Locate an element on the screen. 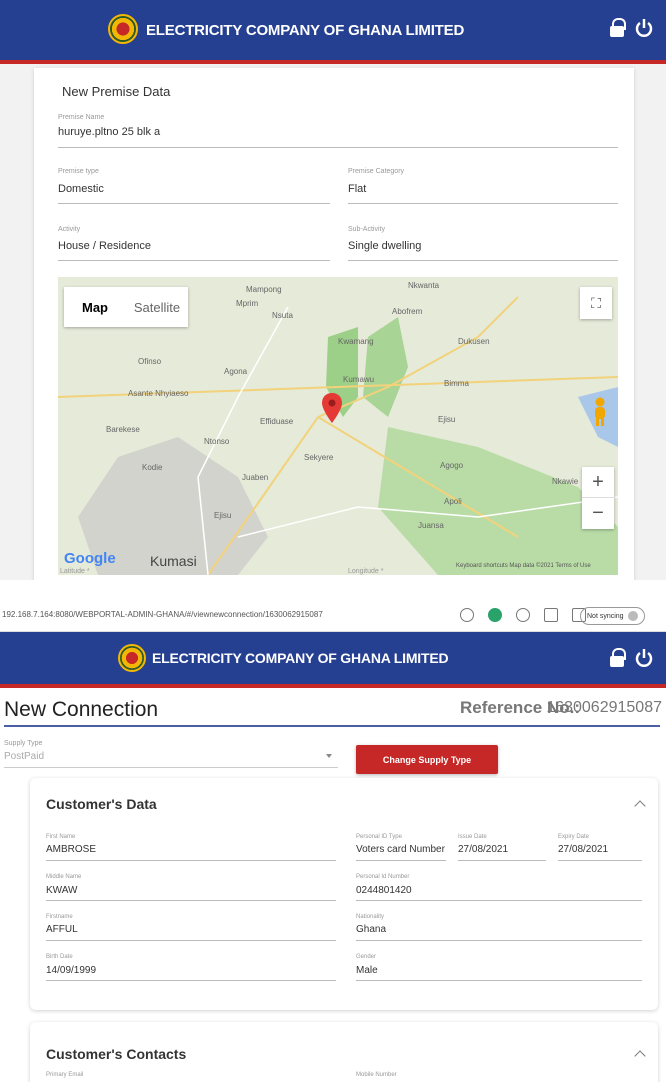 The height and width of the screenshot is (1082, 666). city-label: Kumasi is located at coordinates (173, 561).